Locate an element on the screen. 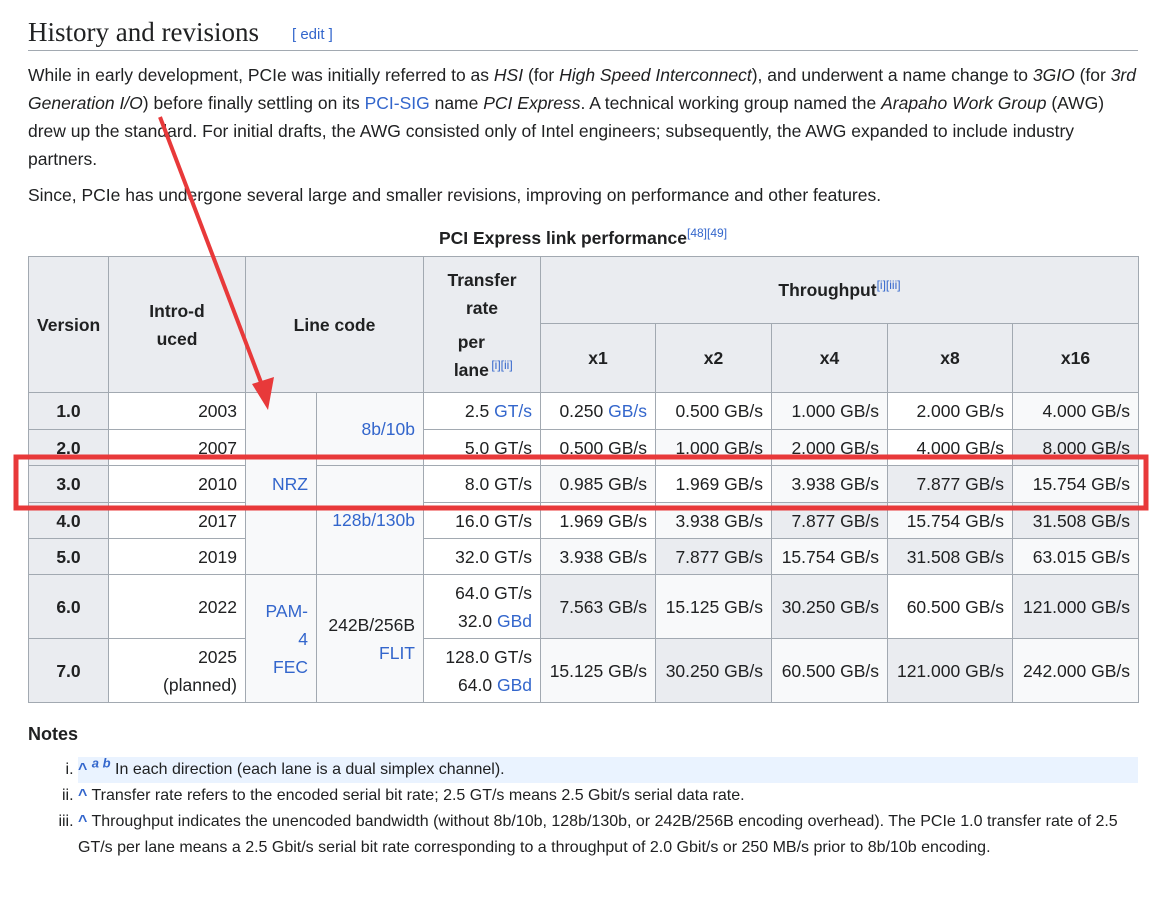  edit-link: [ edit ] is located at coordinates (312, 34).